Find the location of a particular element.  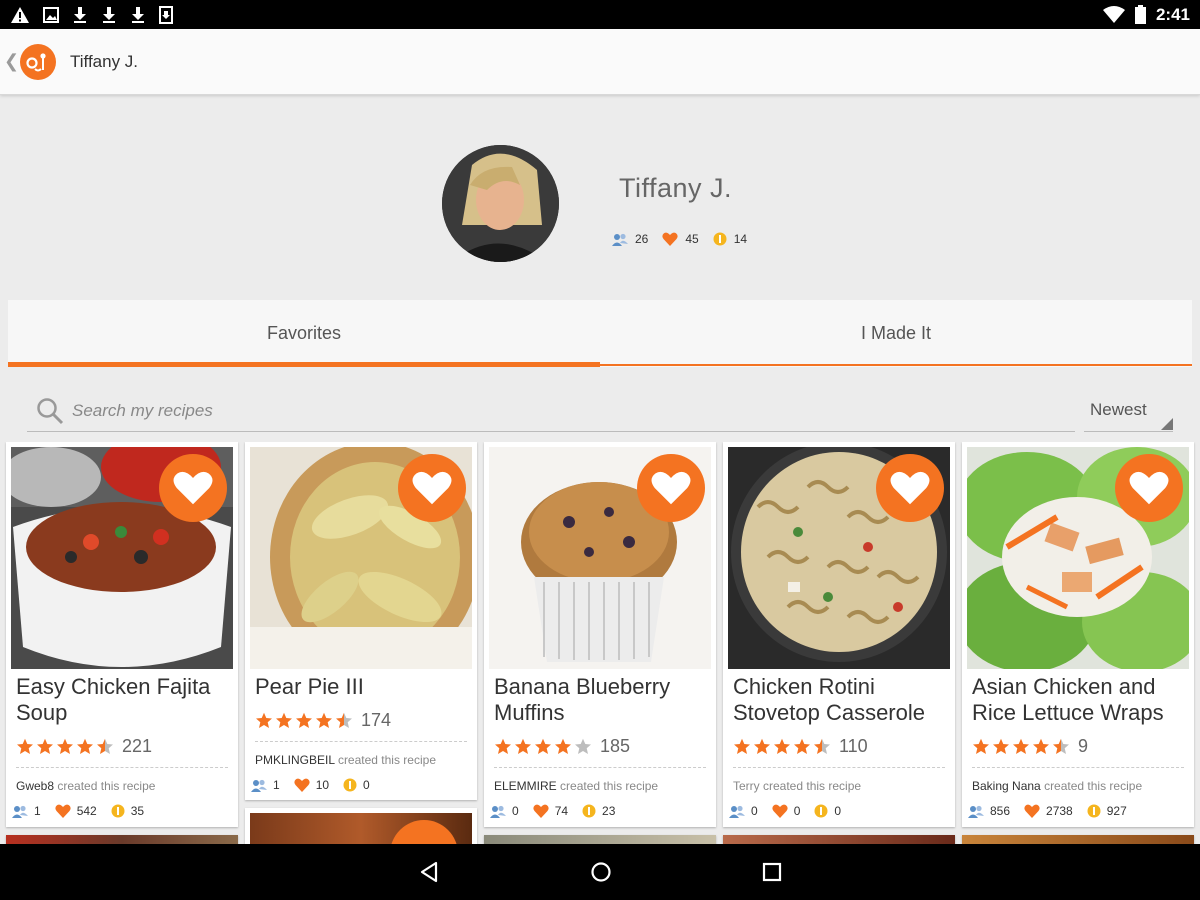

card-stats: 0 74 23 is located at coordinates (559, 811).